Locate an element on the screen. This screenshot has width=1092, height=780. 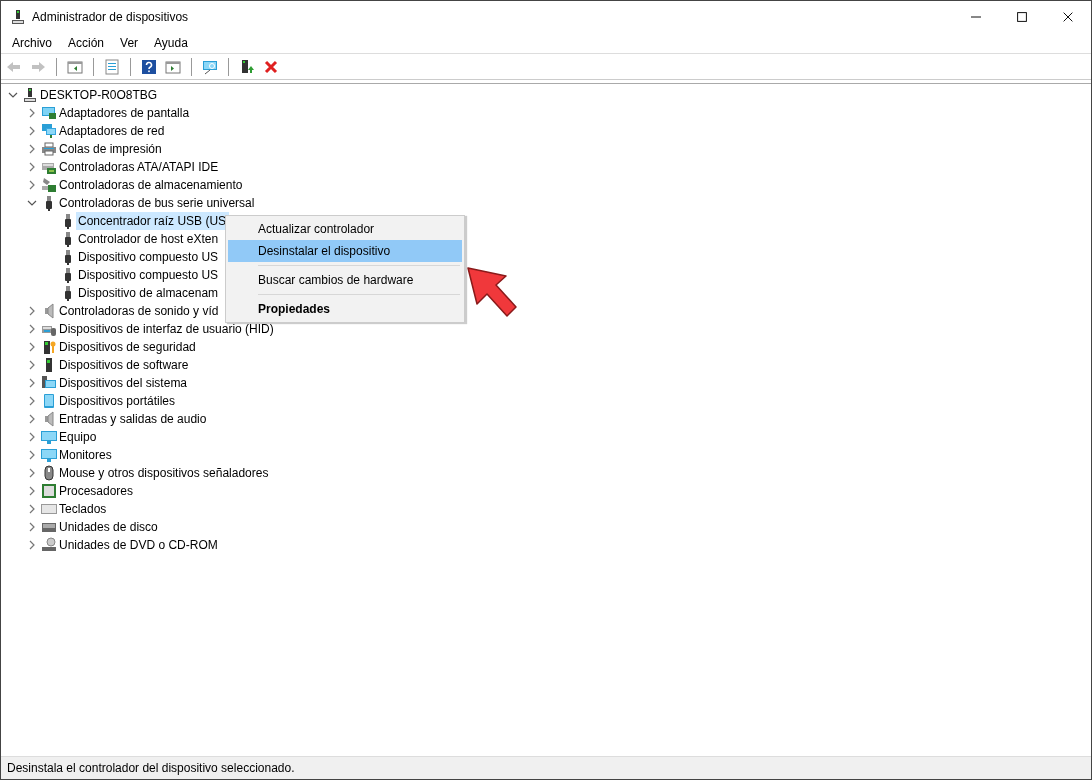
update-driver-icon is located at coordinates (247, 66).